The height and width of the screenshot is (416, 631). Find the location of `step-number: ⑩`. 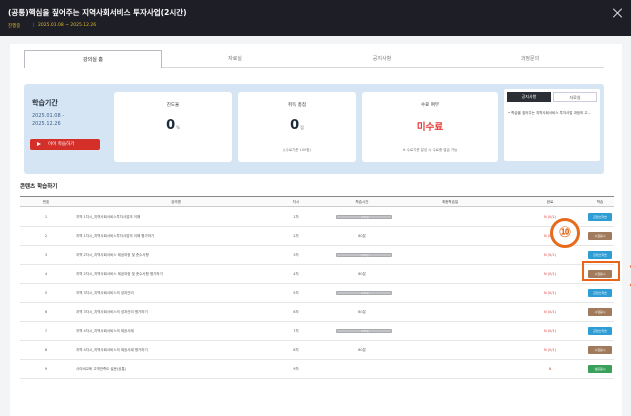

step-number: ⑩ is located at coordinates (565, 232).